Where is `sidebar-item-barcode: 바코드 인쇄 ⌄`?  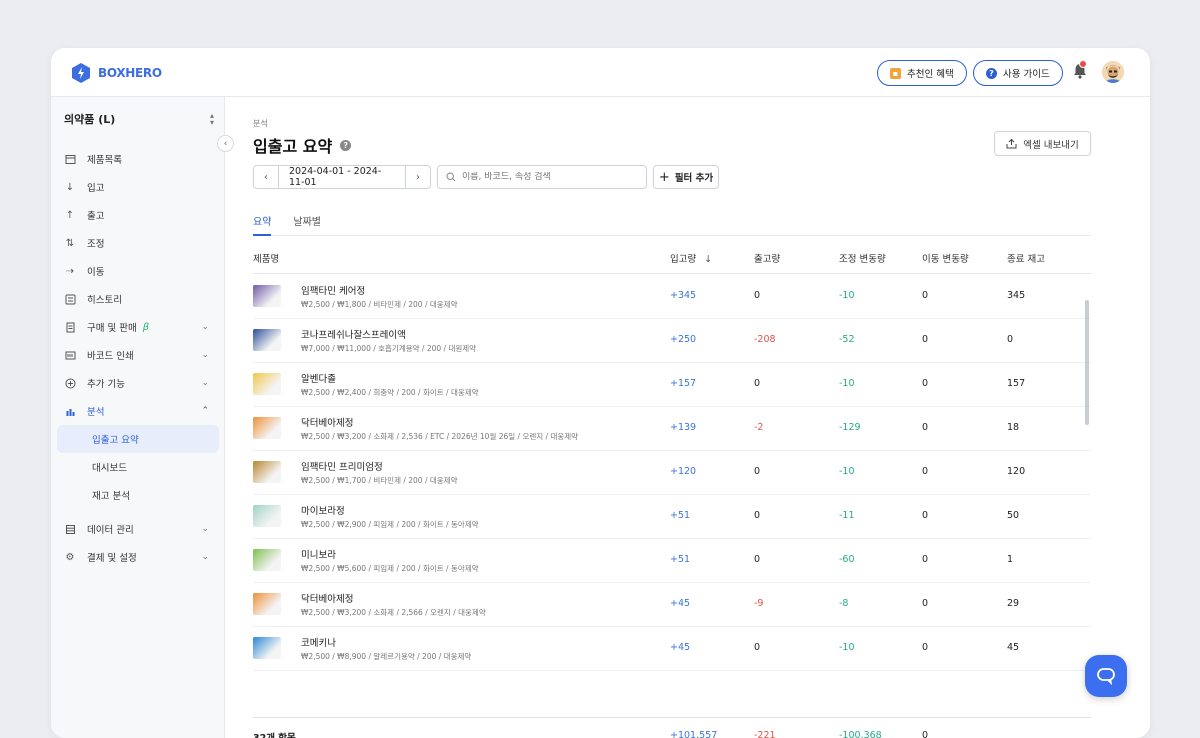 sidebar-item-barcode: 바코드 인쇄 ⌄ is located at coordinates (138, 355).